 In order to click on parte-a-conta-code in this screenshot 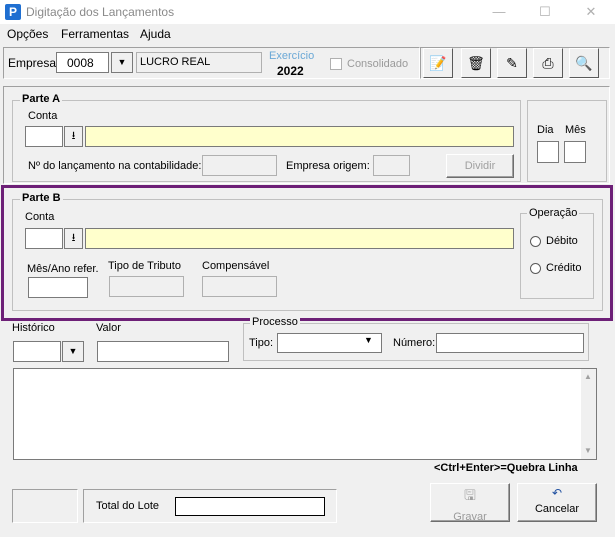, I will do `click(44, 136)`.